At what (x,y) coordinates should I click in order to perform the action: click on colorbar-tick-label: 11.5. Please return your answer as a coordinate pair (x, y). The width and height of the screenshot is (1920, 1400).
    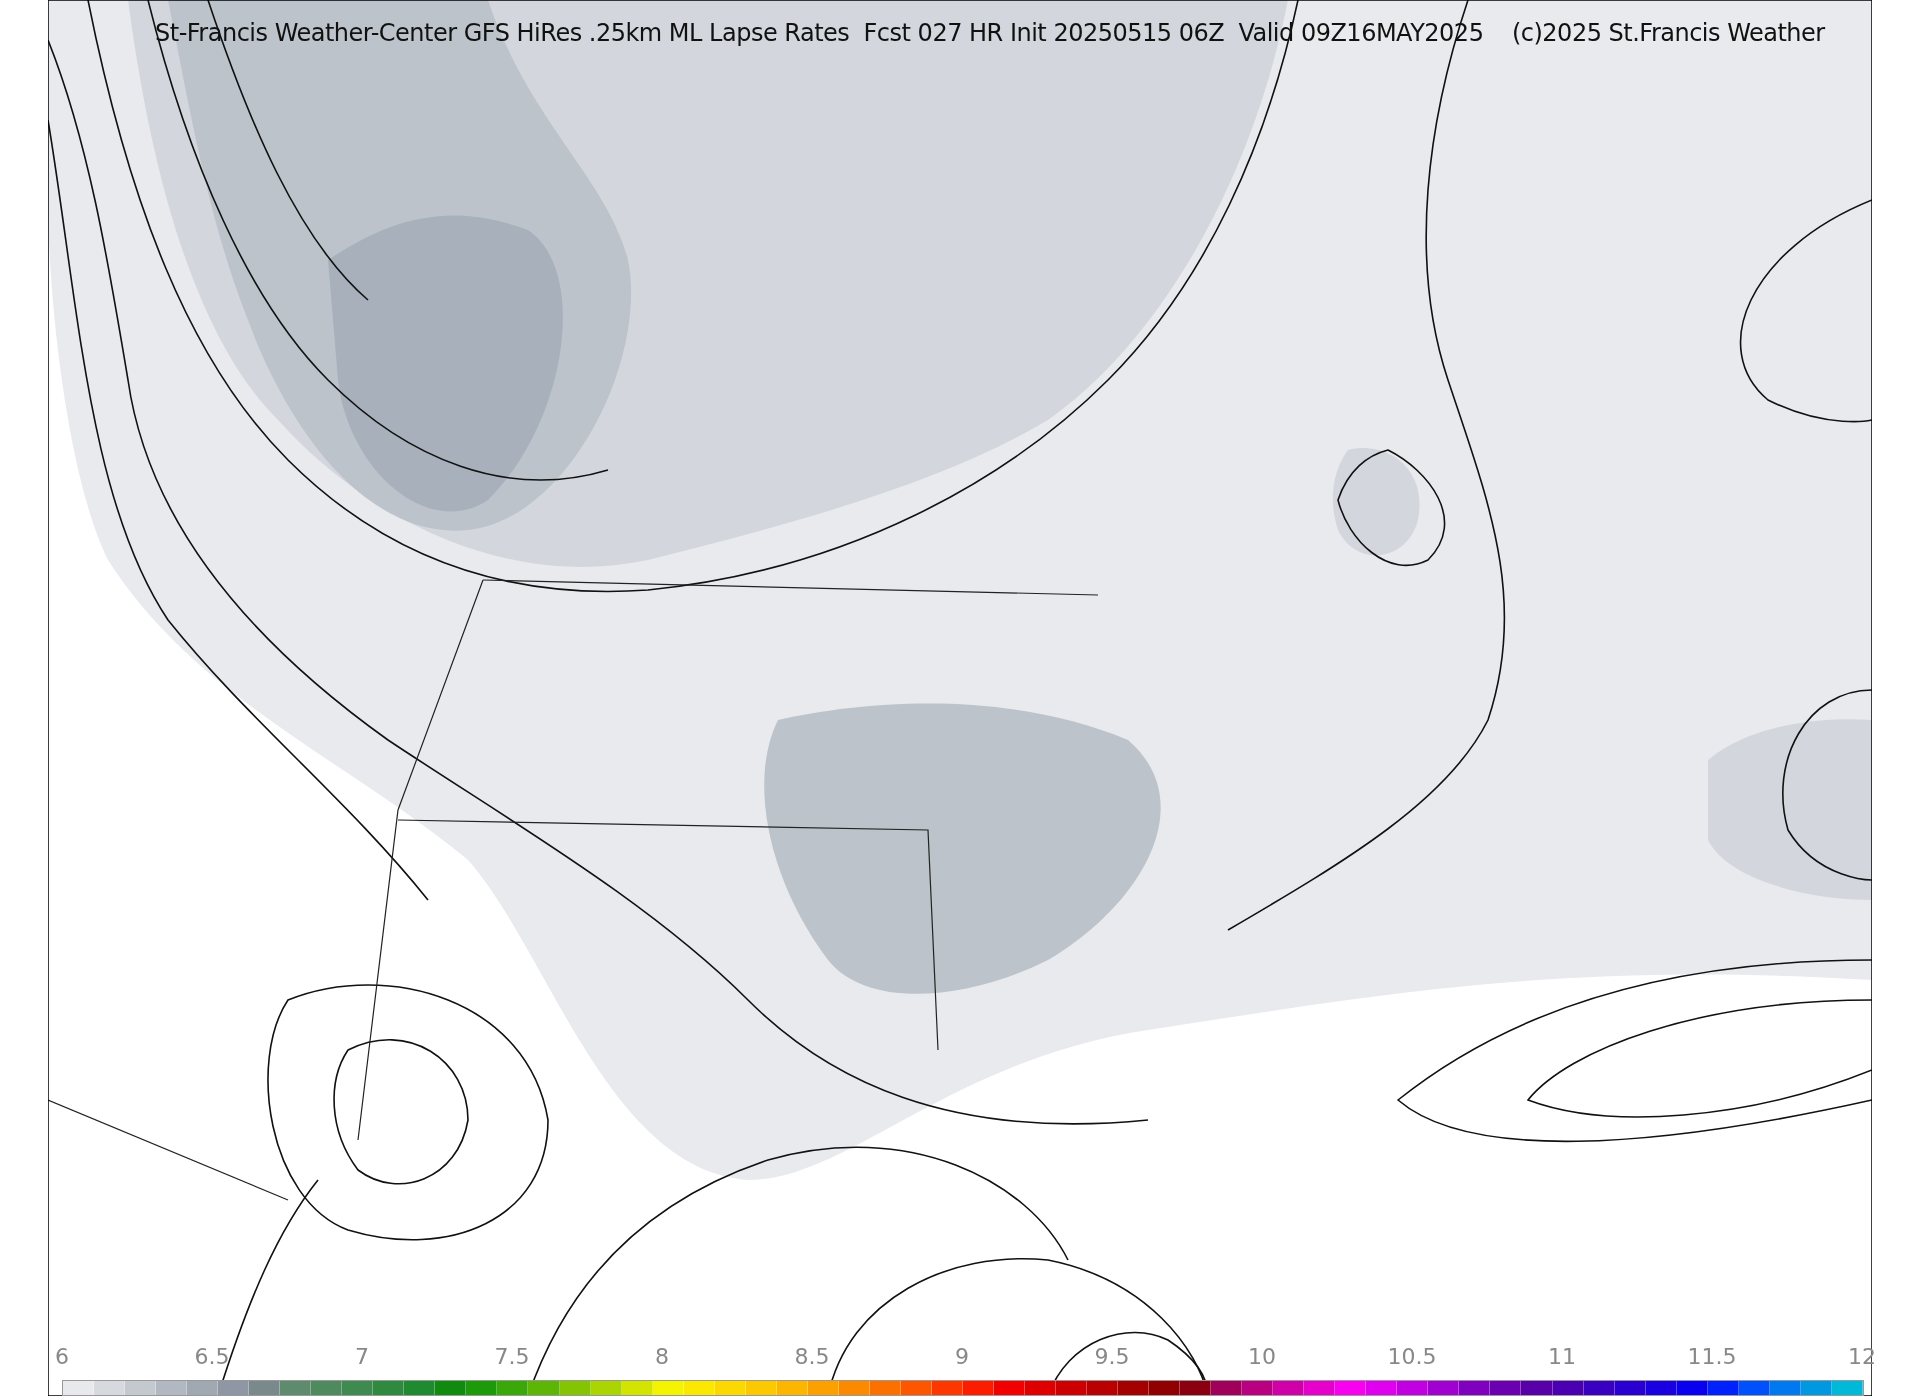
    Looking at the image, I should click on (1712, 1357).